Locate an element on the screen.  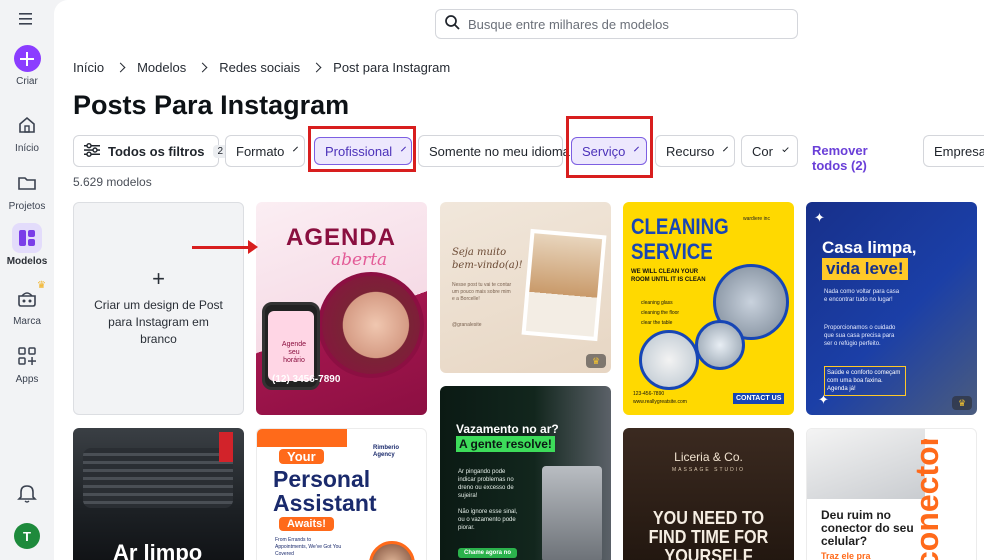
rail-item-templates: Modelos is located at coordinates (27, 245).